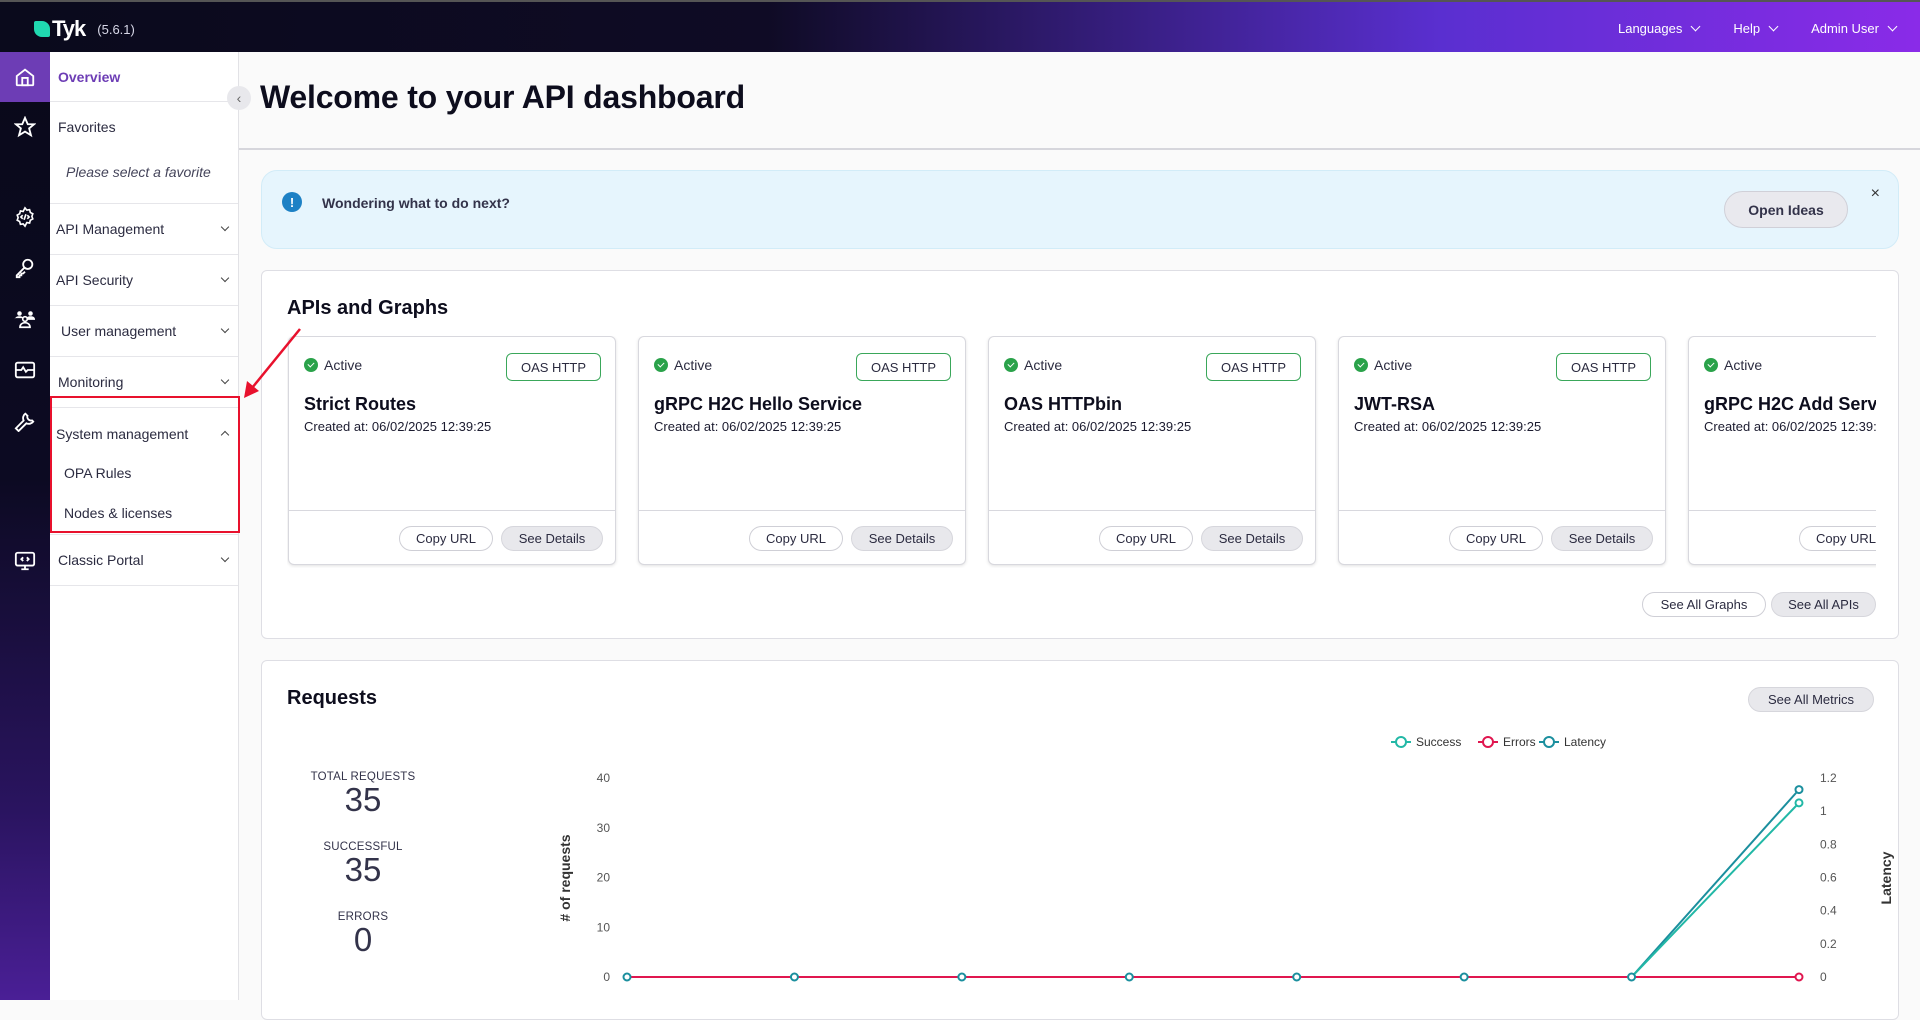 The width and height of the screenshot is (1920, 1020). What do you see at coordinates (1213, 890) in the screenshot?
I see `series-line-success` at bounding box center [1213, 890].